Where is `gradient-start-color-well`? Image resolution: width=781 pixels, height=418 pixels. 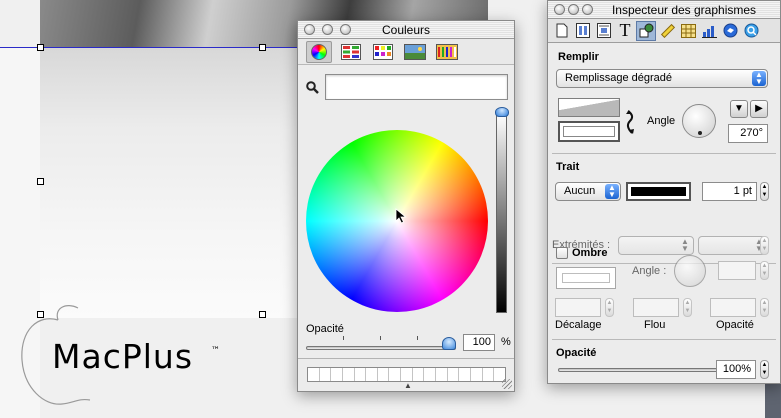 gradient-start-color-well is located at coordinates (589, 107).